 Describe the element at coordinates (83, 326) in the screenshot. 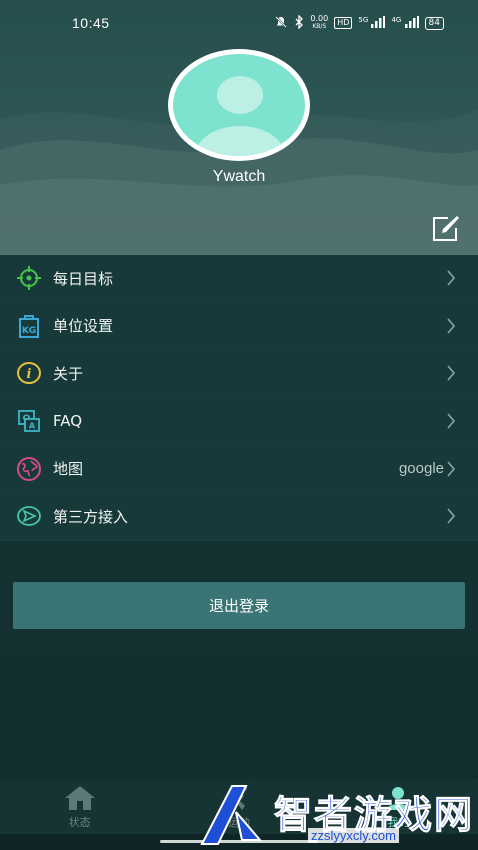

I see `menu-item-label: 单位设置` at that location.